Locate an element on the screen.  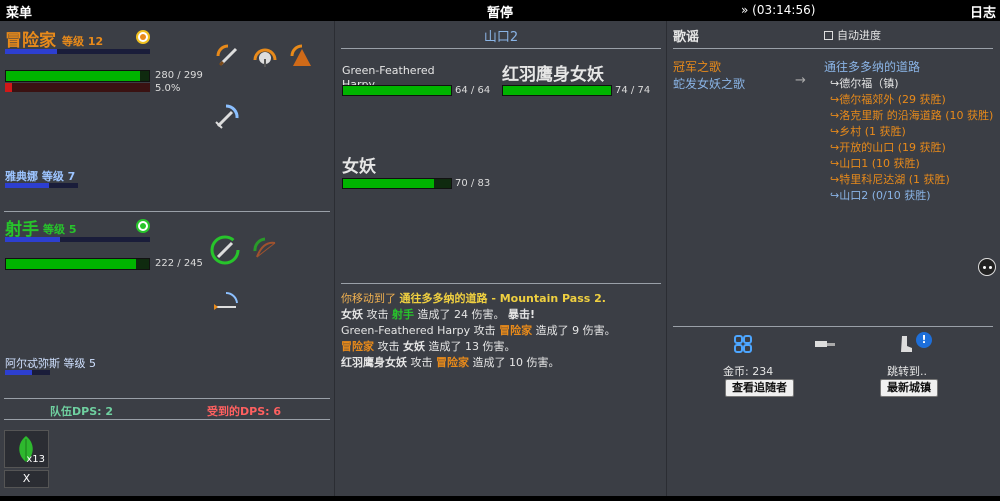
camp-skill-icon is located at coordinates (302, 56).